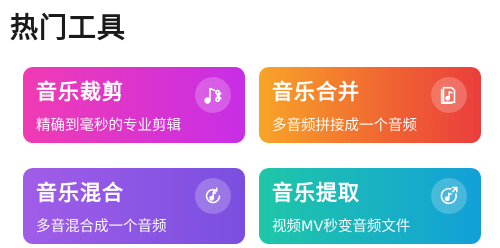 The width and height of the screenshot is (500, 248). Describe the element at coordinates (449, 196) in the screenshot. I see `music-extract-icon` at that location.